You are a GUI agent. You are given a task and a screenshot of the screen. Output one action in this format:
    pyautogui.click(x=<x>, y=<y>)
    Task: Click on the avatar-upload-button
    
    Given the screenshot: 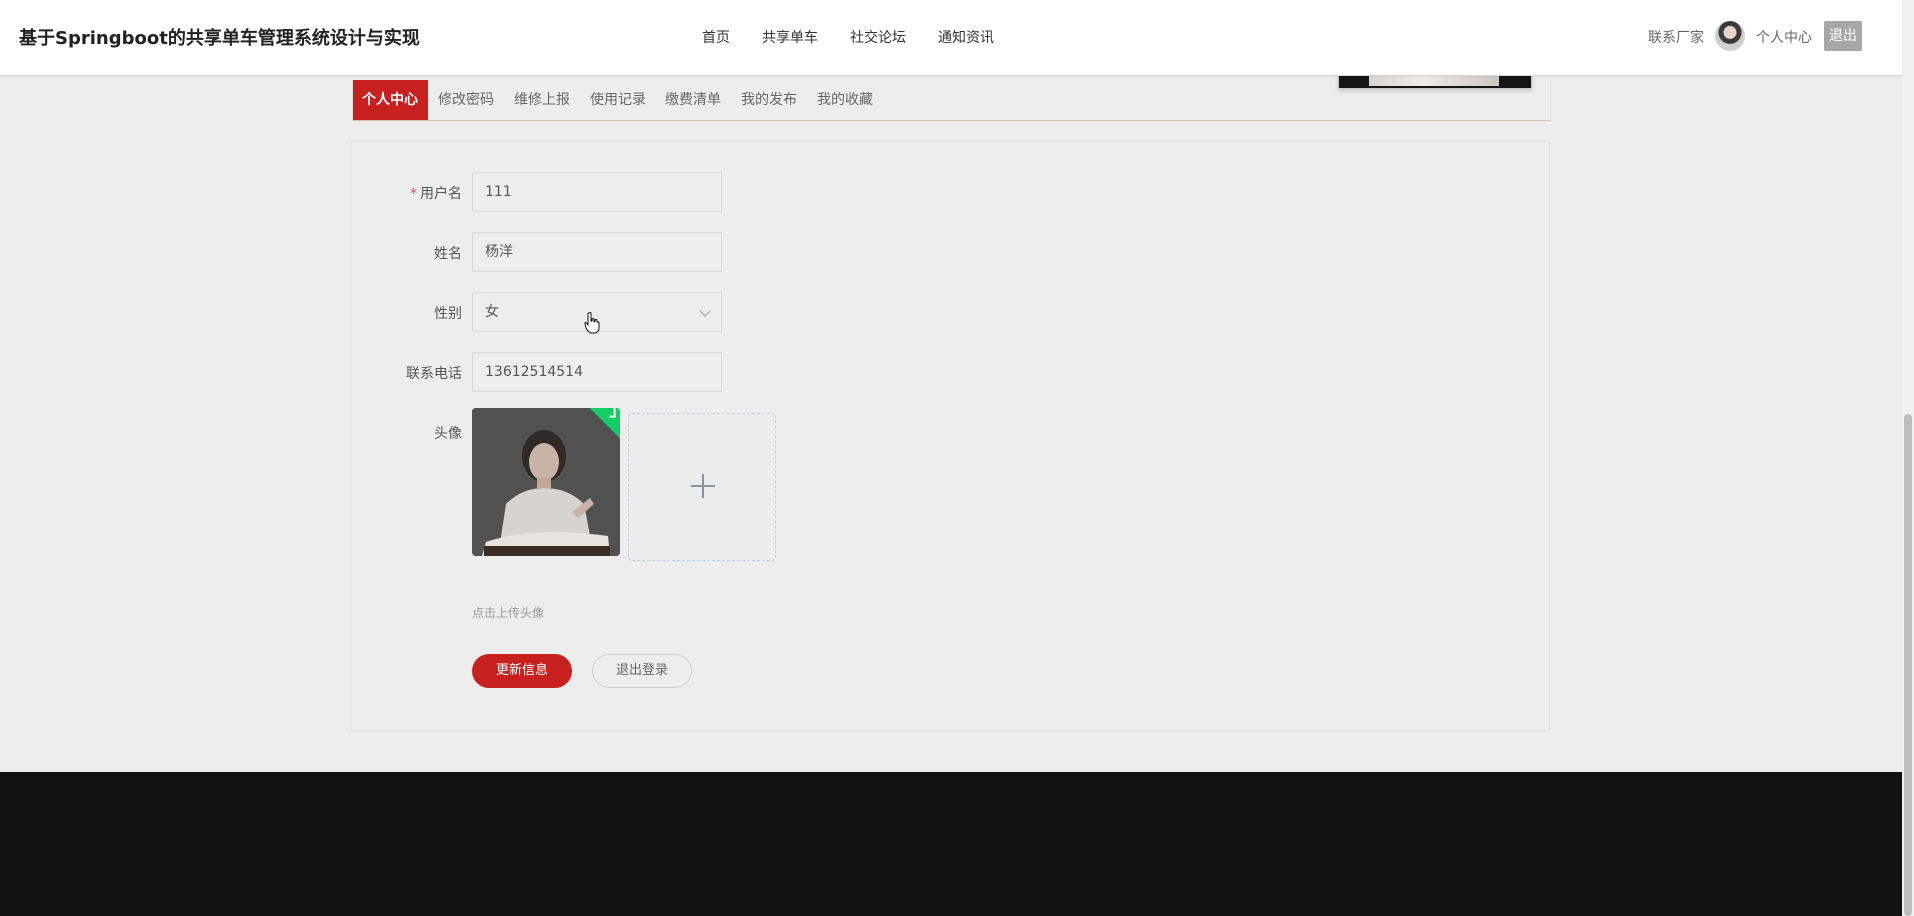 What is the action you would take?
    pyautogui.click(x=702, y=487)
    